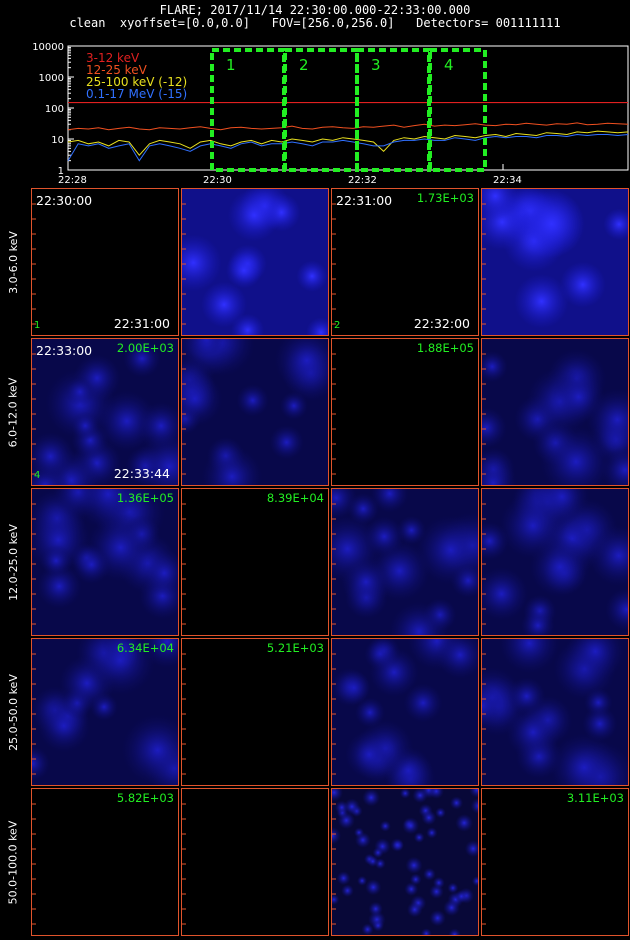 The width and height of the screenshot is (630, 940). I want to click on row-energy-label-text: 12.0-25.0 keV, so click(13, 562).